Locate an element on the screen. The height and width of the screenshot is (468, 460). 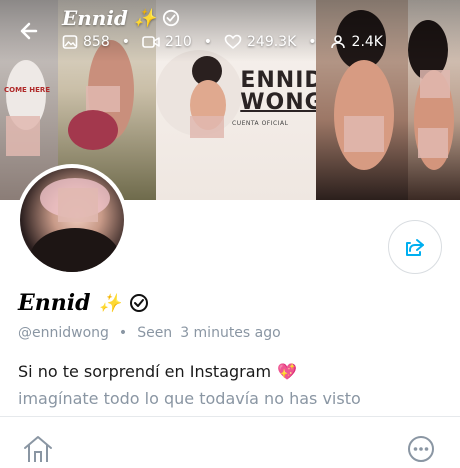
share-button is located at coordinates (415, 247).